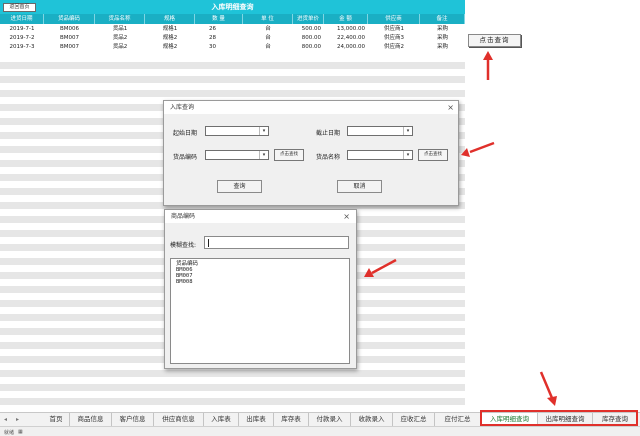 The width and height of the screenshot is (640, 436). I want to click on table-cell: 规格1, so click(170, 29).